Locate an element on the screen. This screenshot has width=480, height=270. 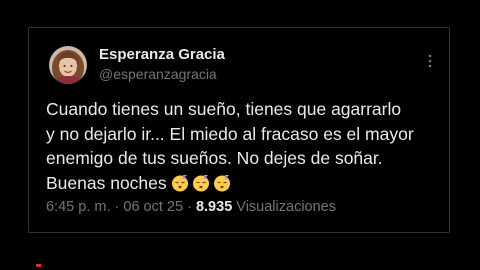
corner-mark is located at coordinates (38, 265).